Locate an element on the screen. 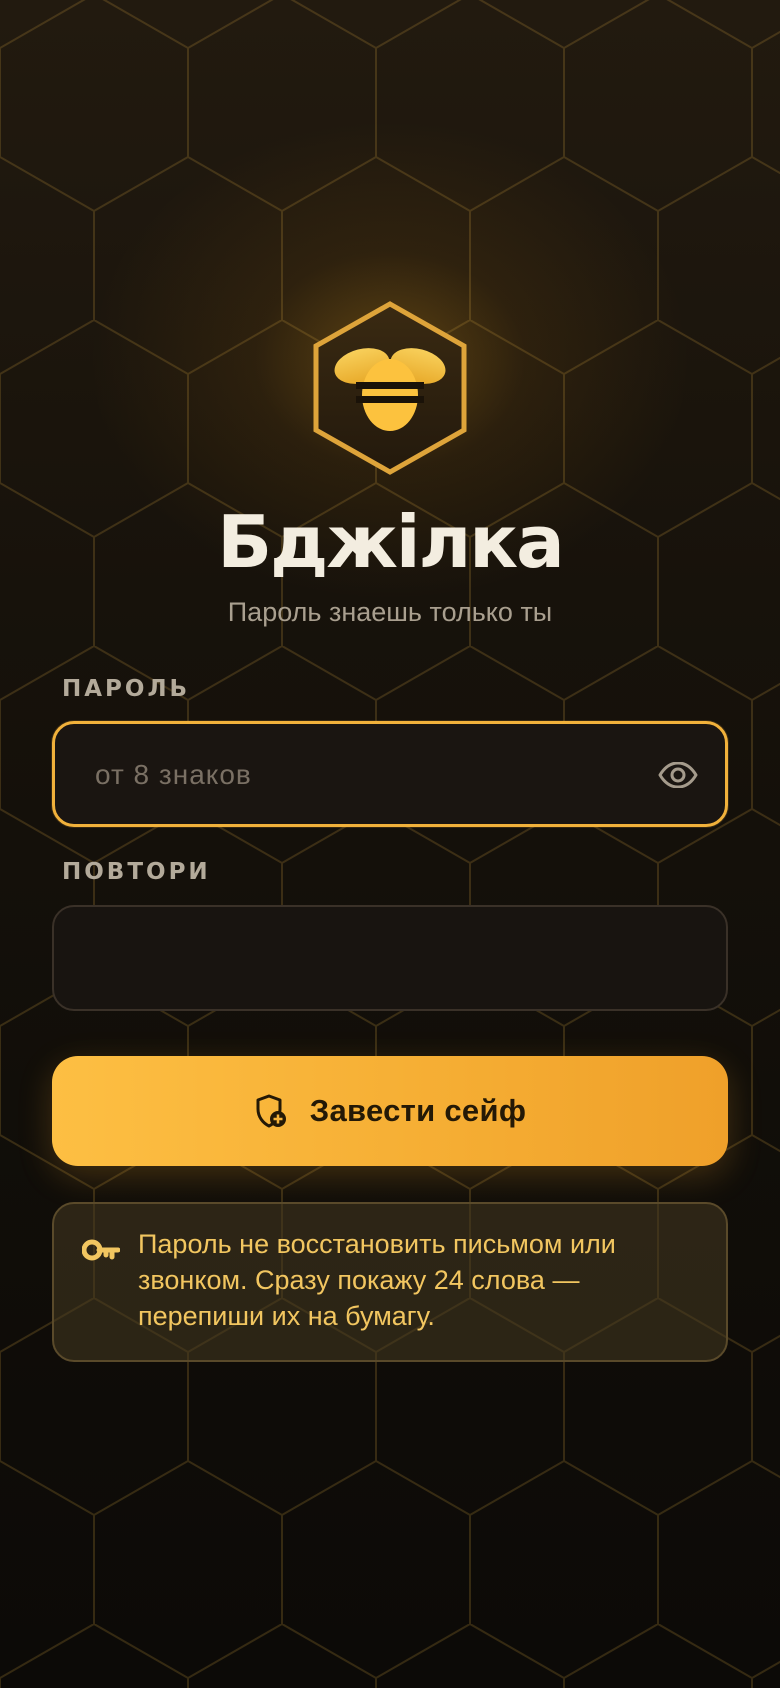  app-subtitle: Пароль знаешь только ты is located at coordinates (390, 612).